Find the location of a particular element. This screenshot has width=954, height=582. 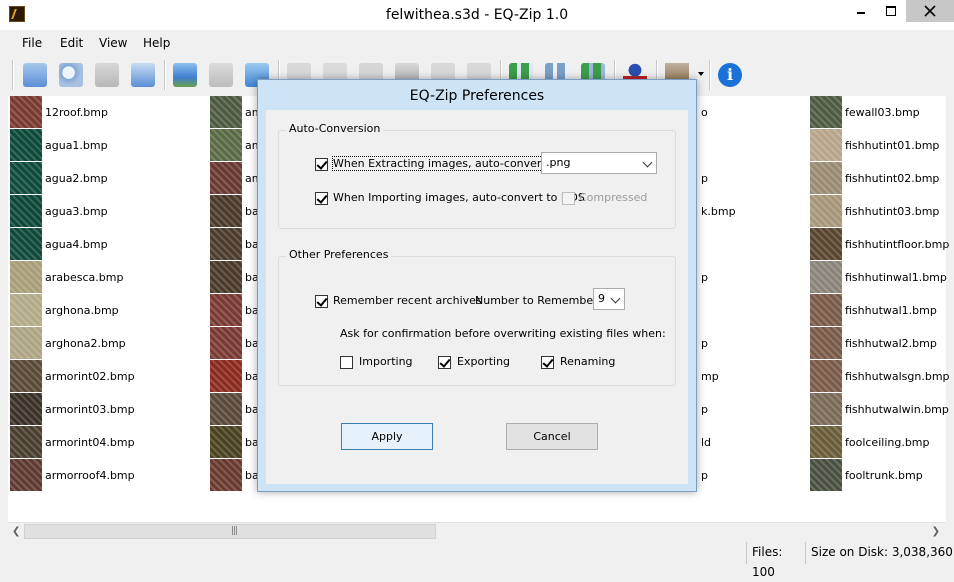

import-convert-checkbox is located at coordinates (321, 198).